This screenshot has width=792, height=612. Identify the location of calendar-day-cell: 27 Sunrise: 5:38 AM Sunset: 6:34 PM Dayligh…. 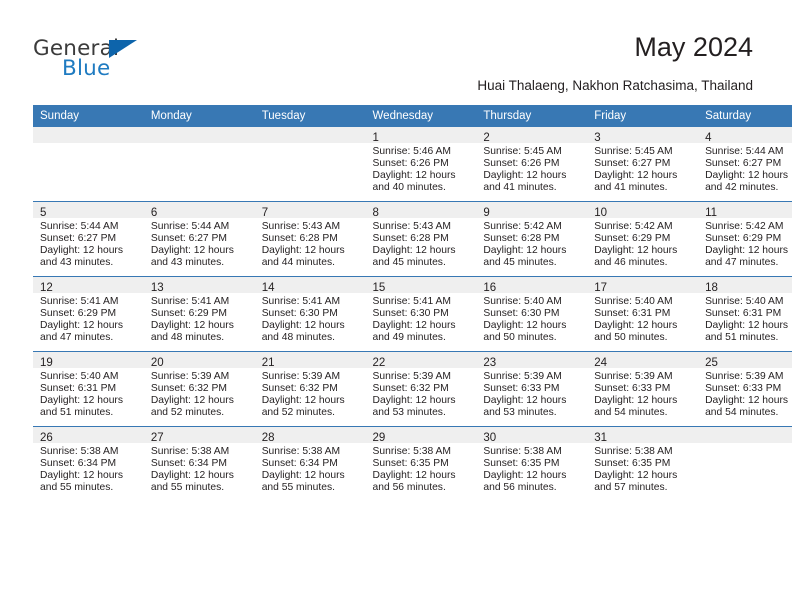
(199, 463).